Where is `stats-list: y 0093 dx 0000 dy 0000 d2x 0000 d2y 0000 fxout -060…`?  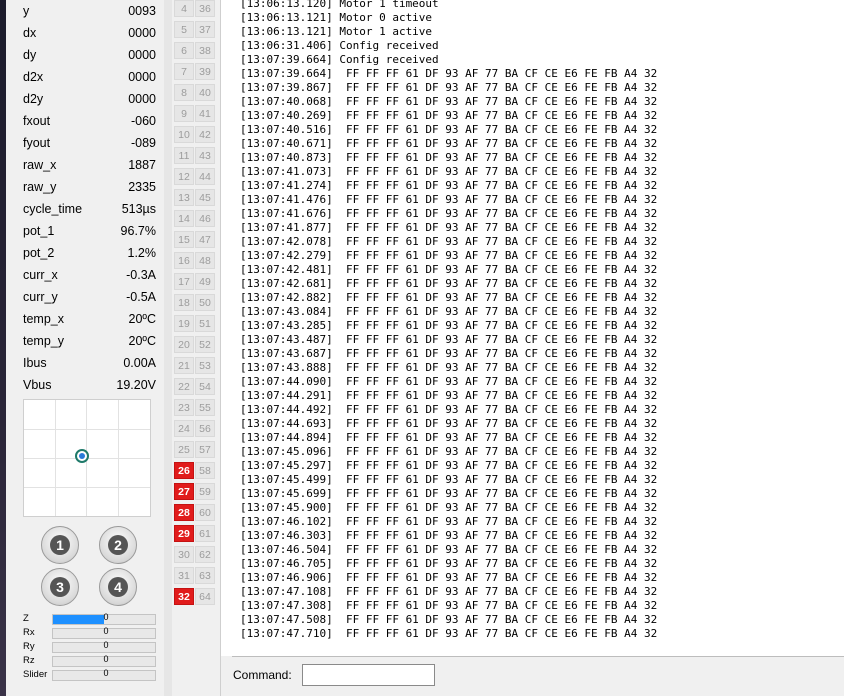
stats-list: y 0093 dx 0000 dy 0000 d2x 0000 d2y 0000 fxout -060… is located at coordinates (85, 198).